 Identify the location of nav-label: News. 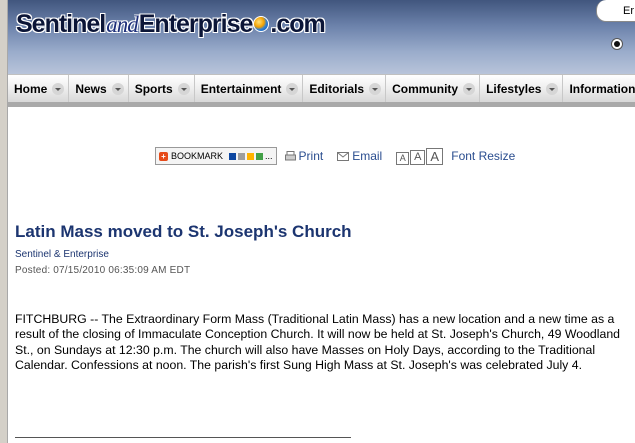
(91, 88).